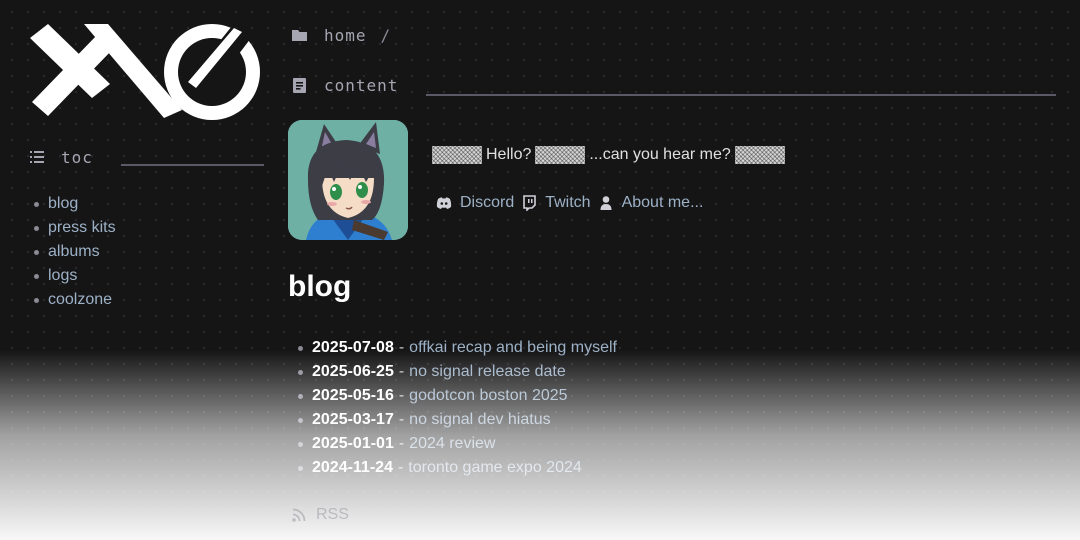 The width and height of the screenshot is (1080, 540). I want to click on toc-link-blog: blog, so click(63, 204).